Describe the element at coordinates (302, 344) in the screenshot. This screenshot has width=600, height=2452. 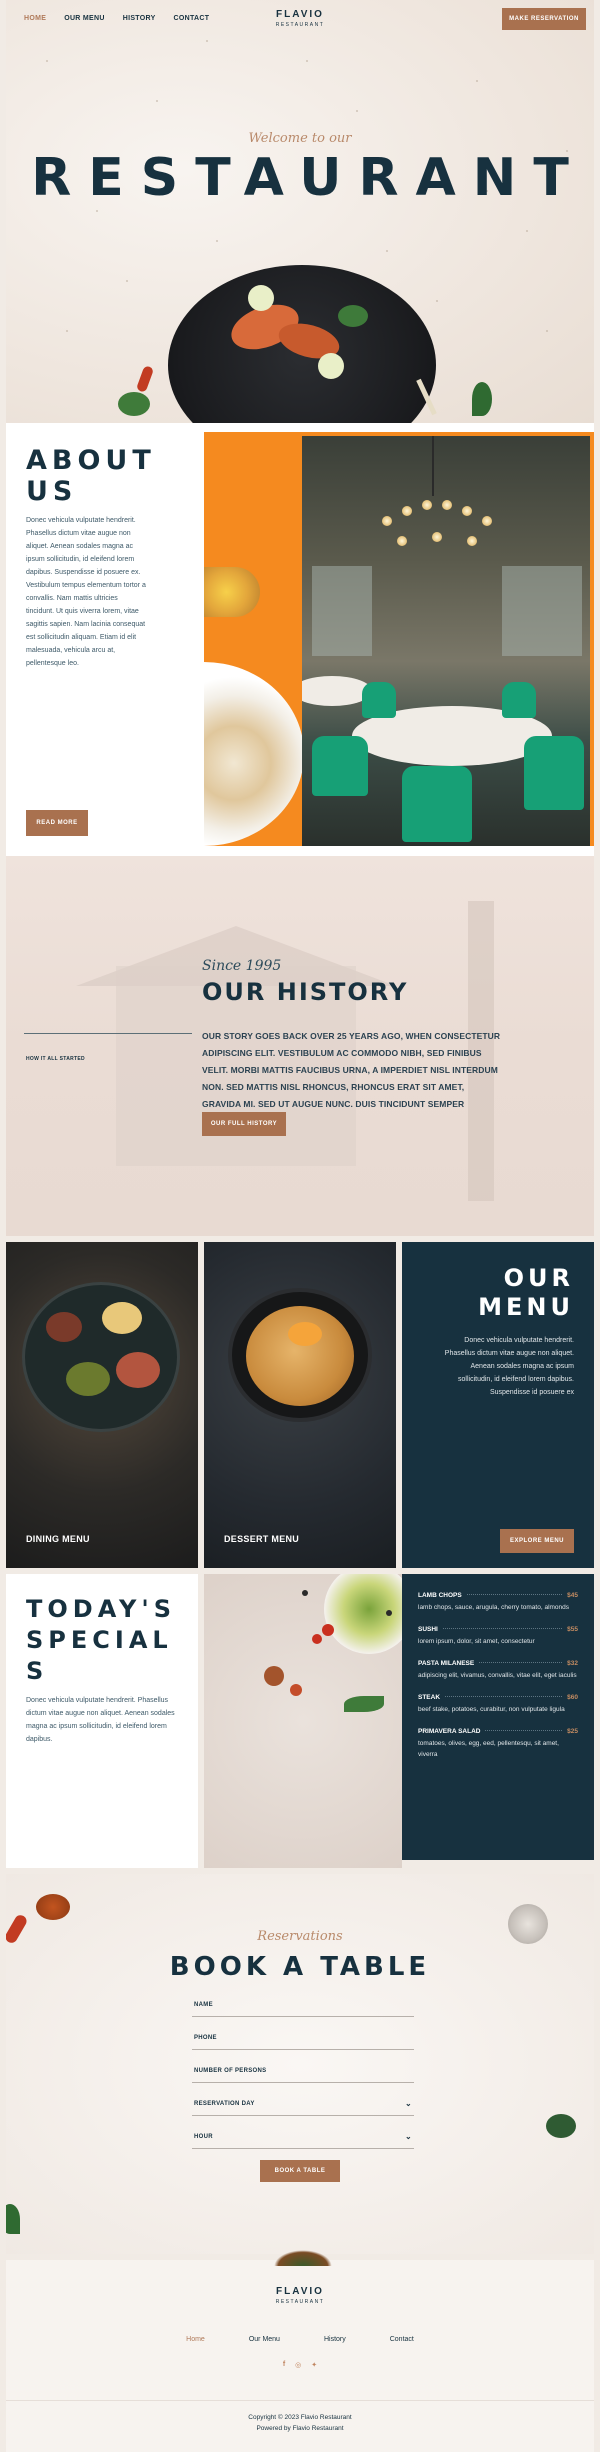
I see `hero-dish-image` at that location.